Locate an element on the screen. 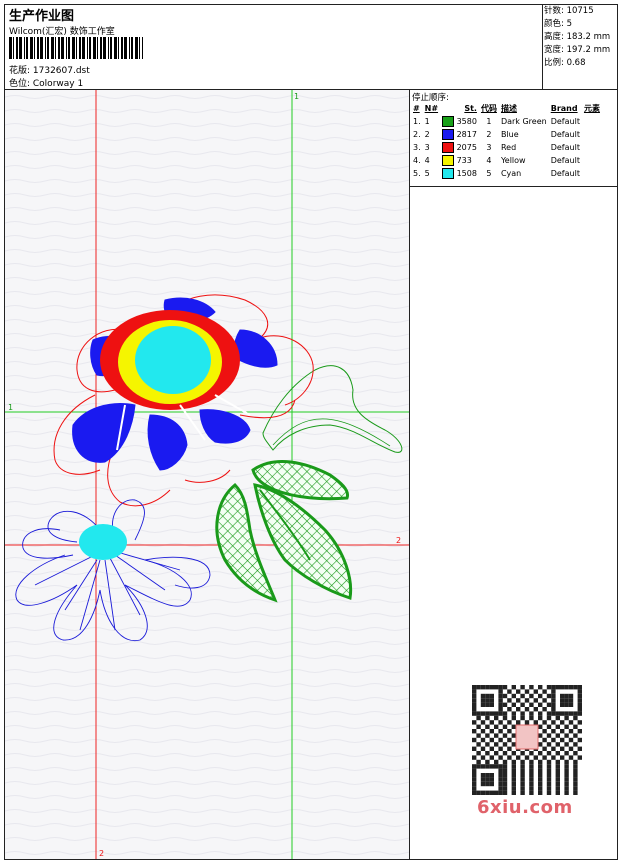  col-needle: N# is located at coordinates (431, 108).